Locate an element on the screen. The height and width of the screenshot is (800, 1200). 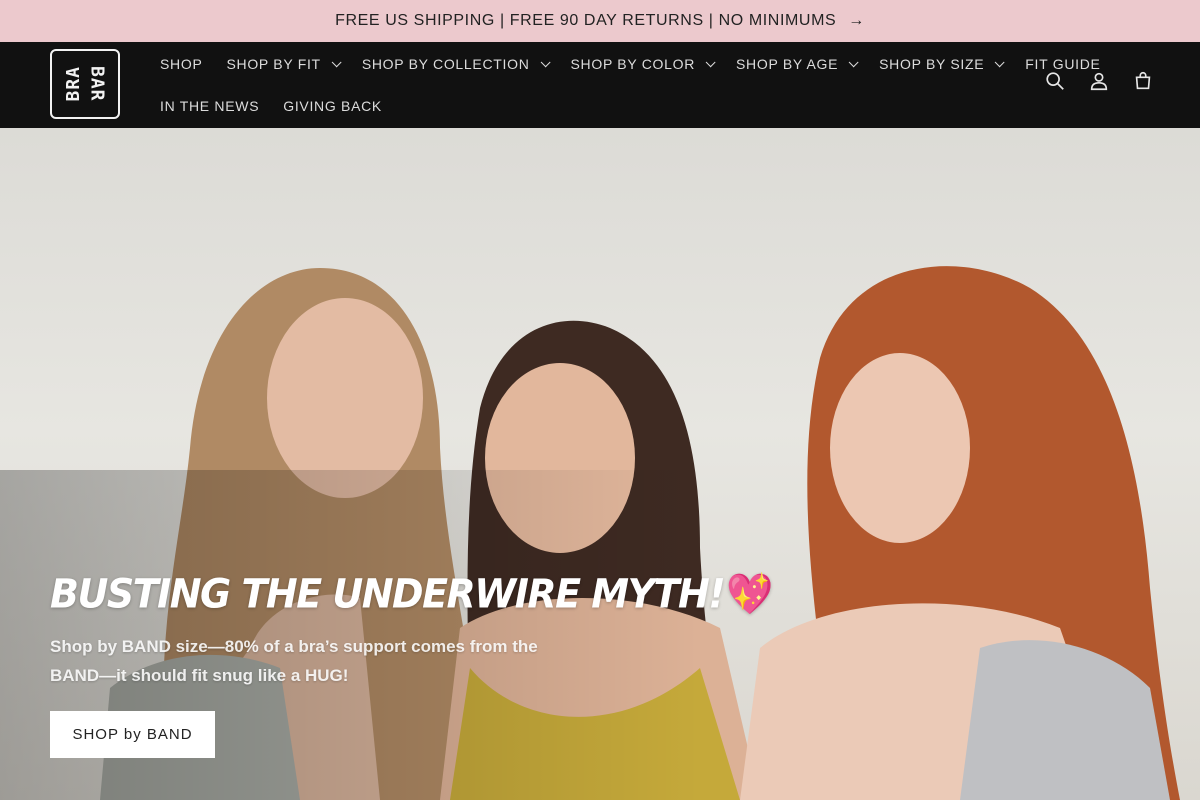
nav-item-label: GIVING BACK is located at coordinates (332, 106).